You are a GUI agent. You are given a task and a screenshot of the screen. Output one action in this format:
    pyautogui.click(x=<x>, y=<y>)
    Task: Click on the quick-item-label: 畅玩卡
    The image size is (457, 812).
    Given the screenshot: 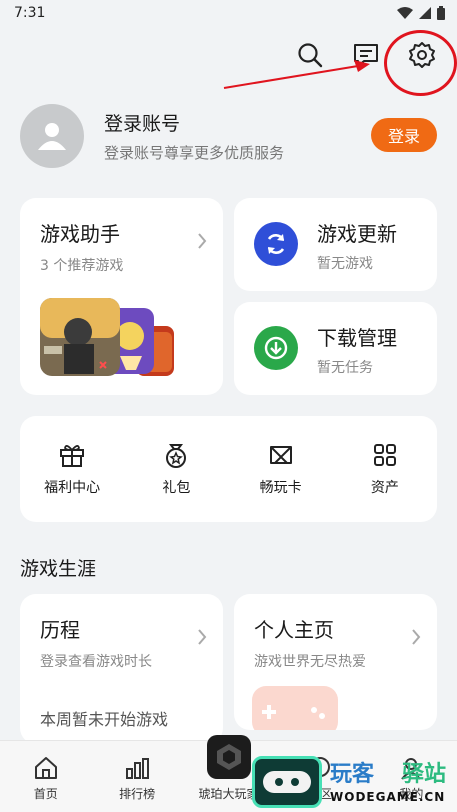 What is the action you would take?
    pyautogui.click(x=280, y=488)
    